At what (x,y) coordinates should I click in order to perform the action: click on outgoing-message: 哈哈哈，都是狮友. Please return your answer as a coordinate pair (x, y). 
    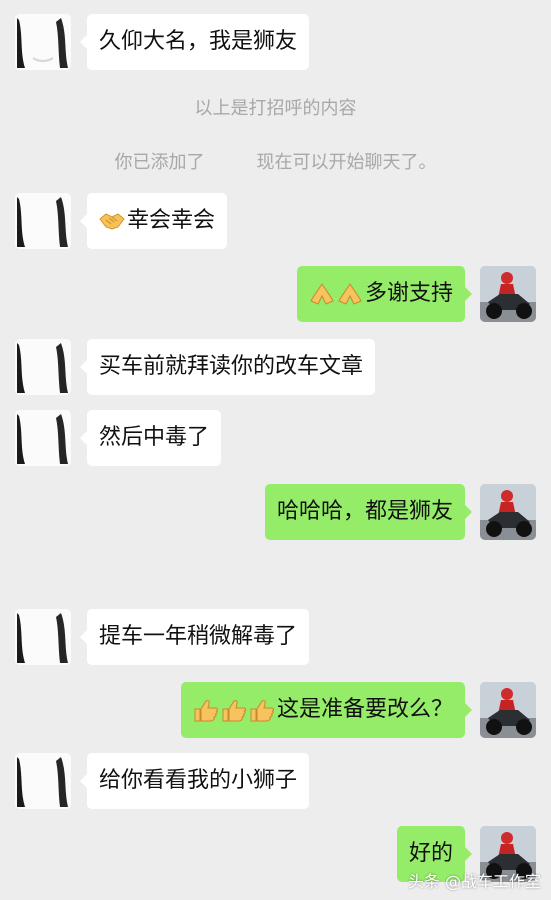
    Looking at the image, I should click on (368, 512).